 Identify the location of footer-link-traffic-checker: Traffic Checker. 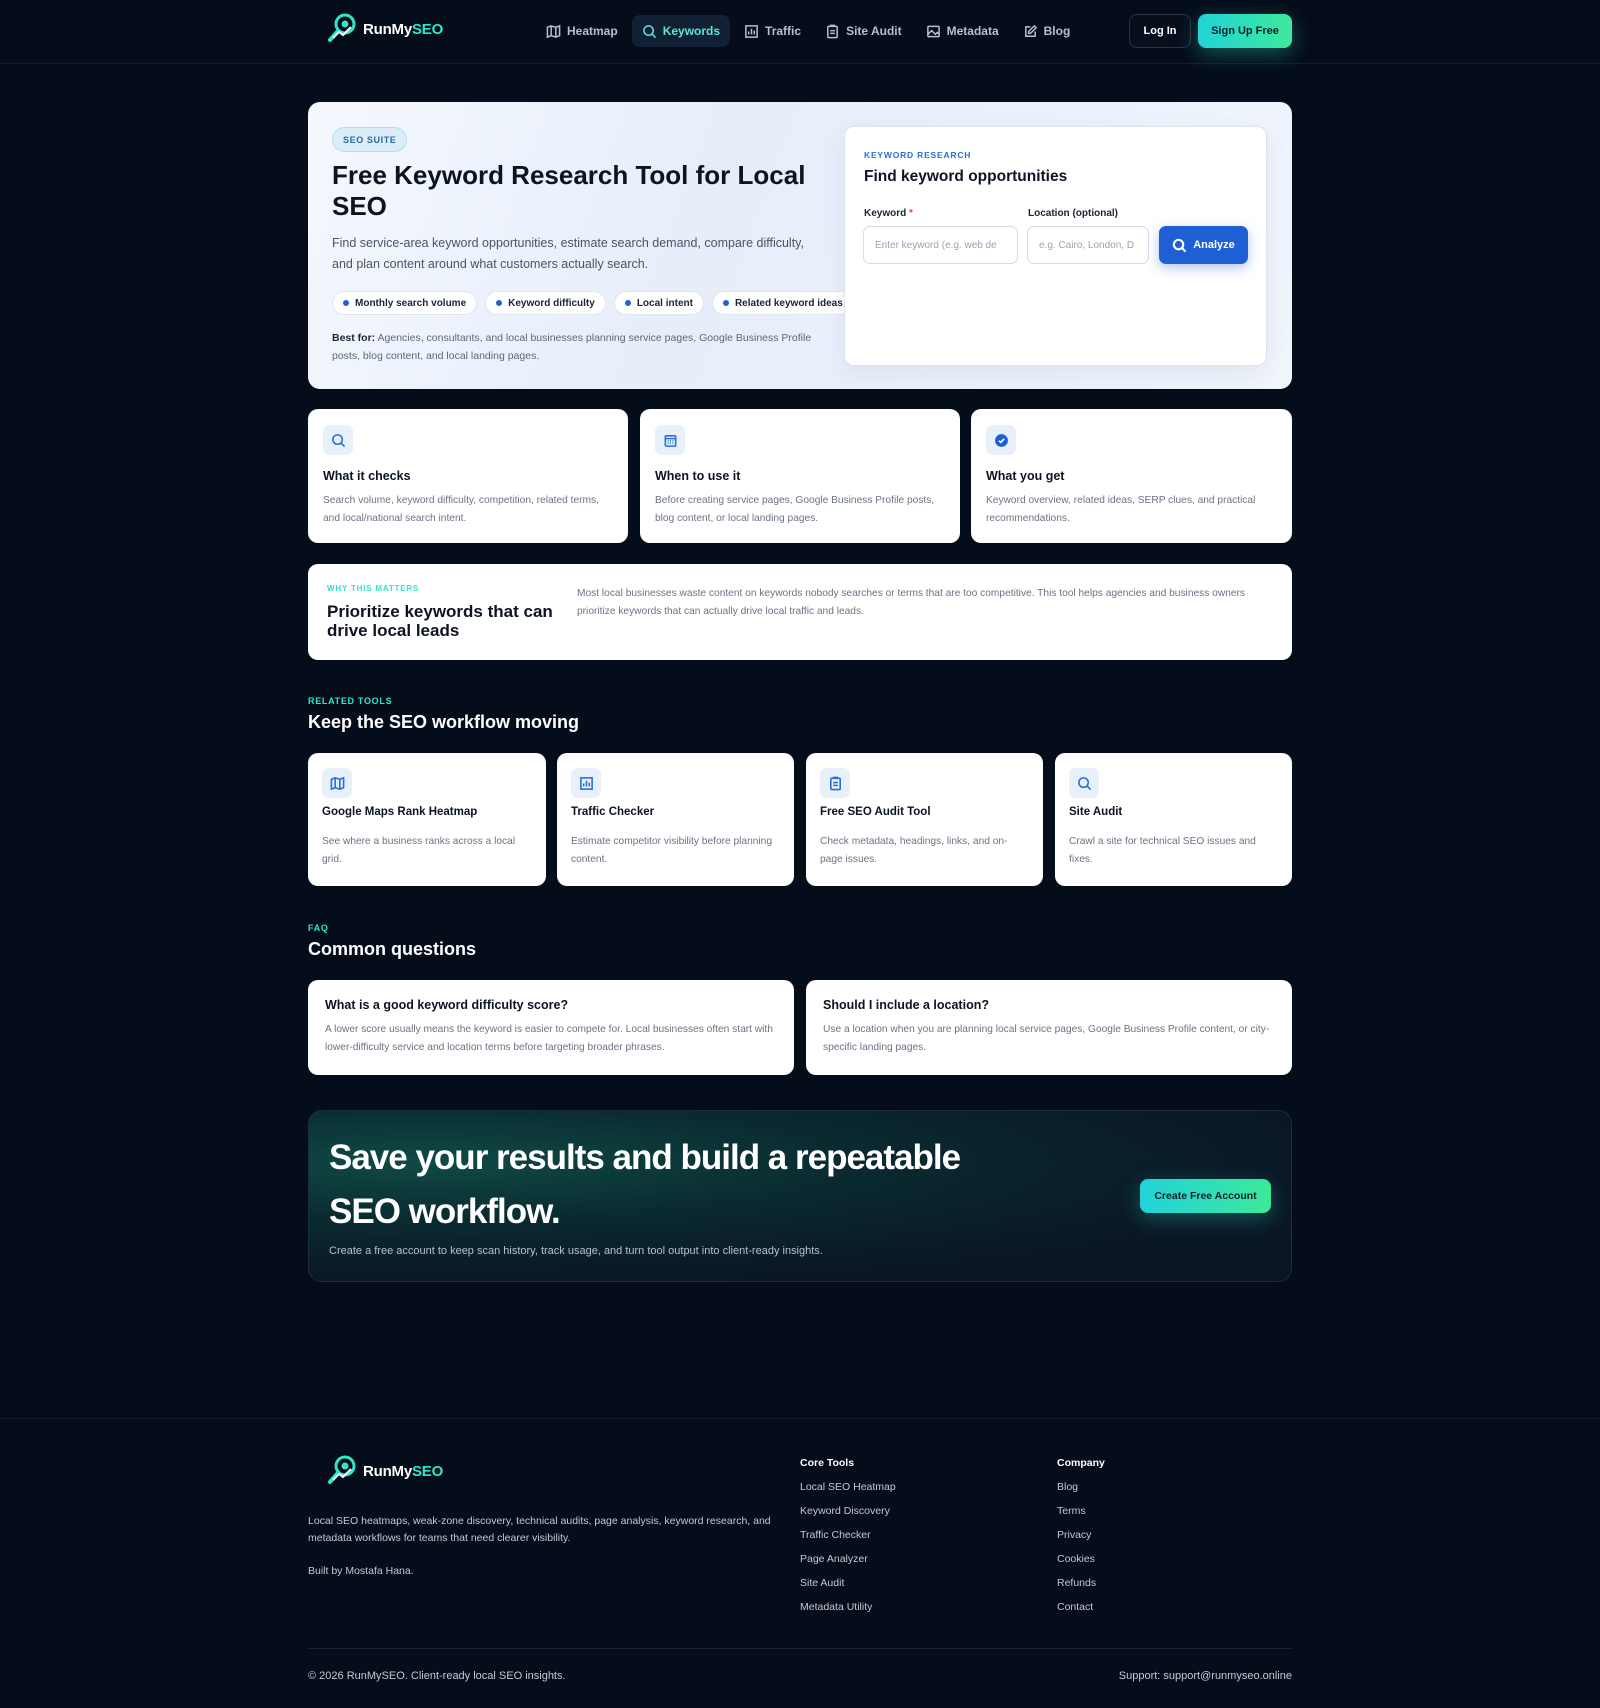
(848, 1541).